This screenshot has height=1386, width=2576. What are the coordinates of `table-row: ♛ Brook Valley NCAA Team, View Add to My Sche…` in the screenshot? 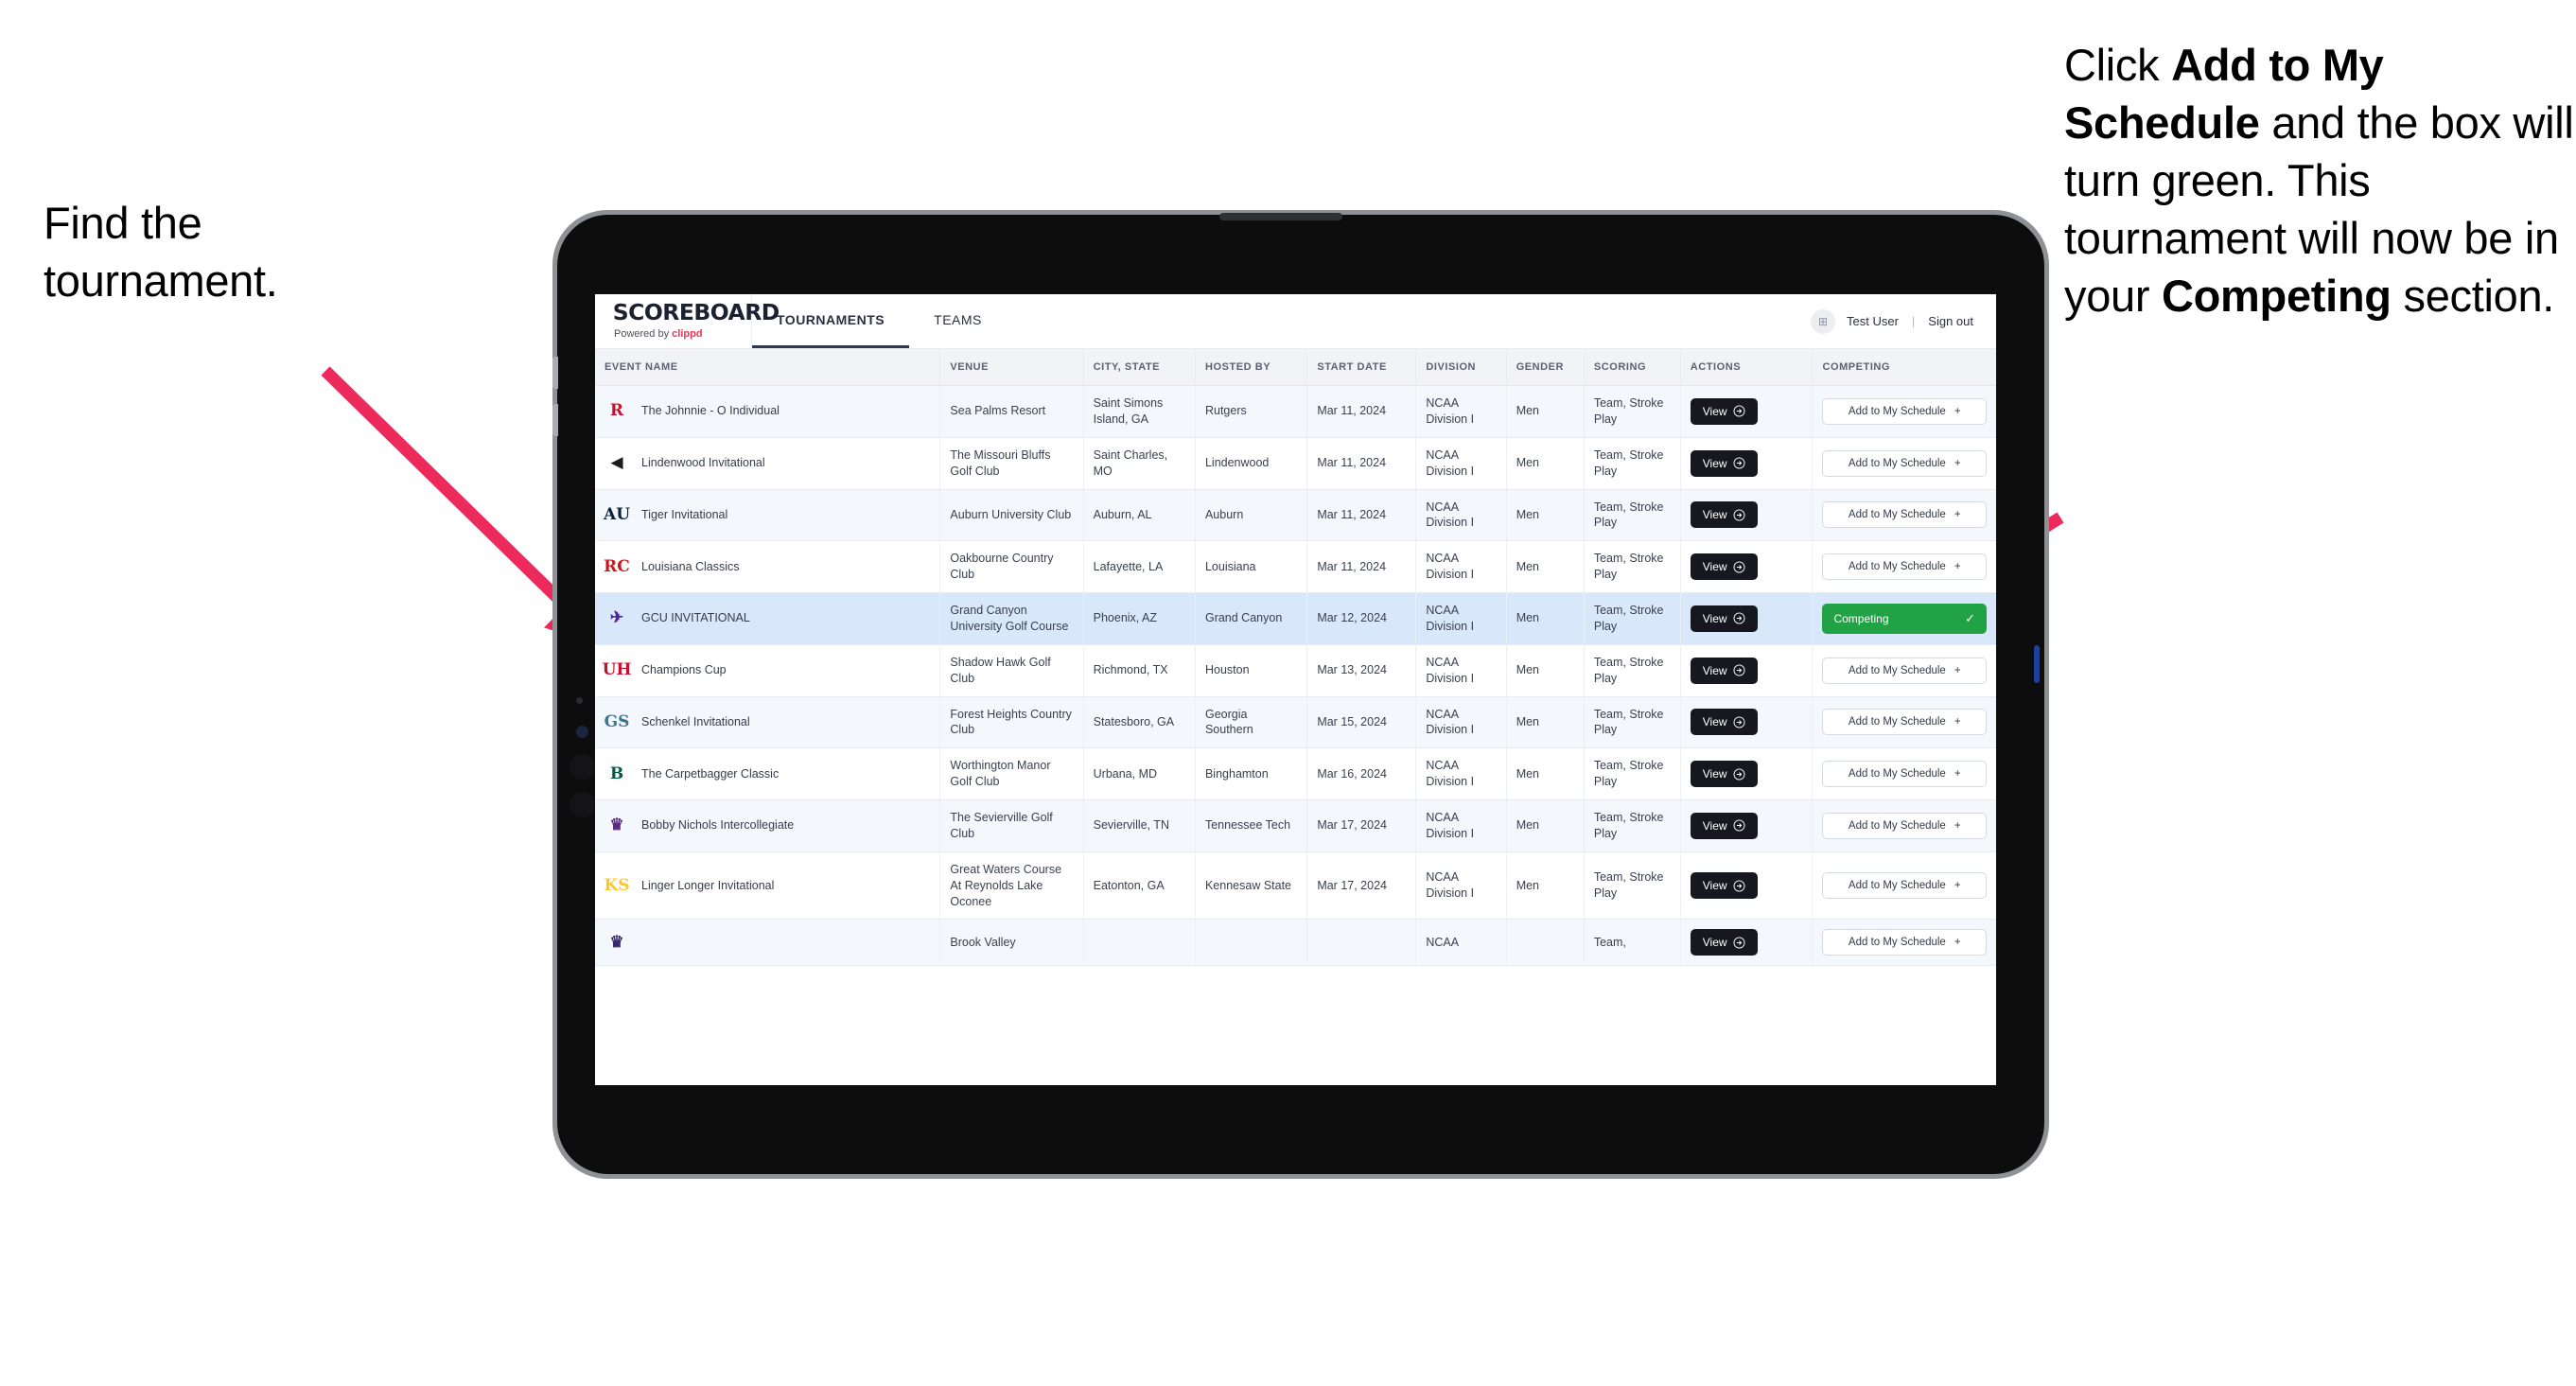 It's located at (1296, 943).